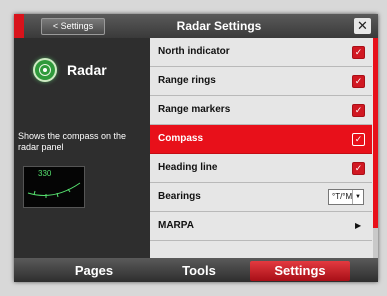 The width and height of the screenshot is (387, 296). What do you see at coordinates (261, 52) in the screenshot?
I see `row-north-indicator: North indicator ✓` at bounding box center [261, 52].